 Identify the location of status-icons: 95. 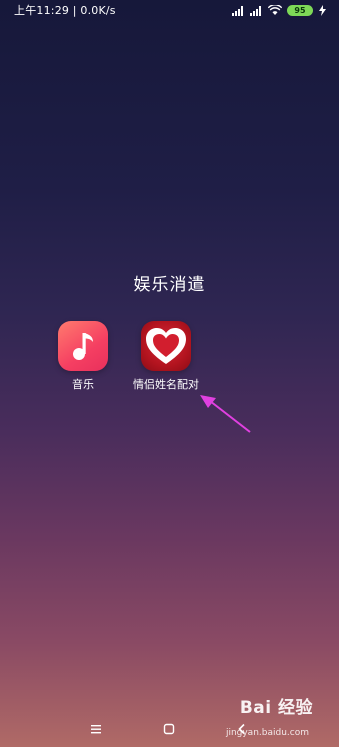
(279, 10).